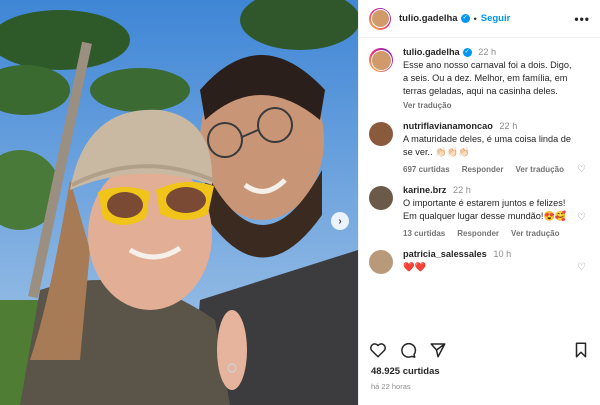 The height and width of the screenshot is (405, 600). Describe the element at coordinates (408, 350) in the screenshot. I see `comment-icon` at that location.